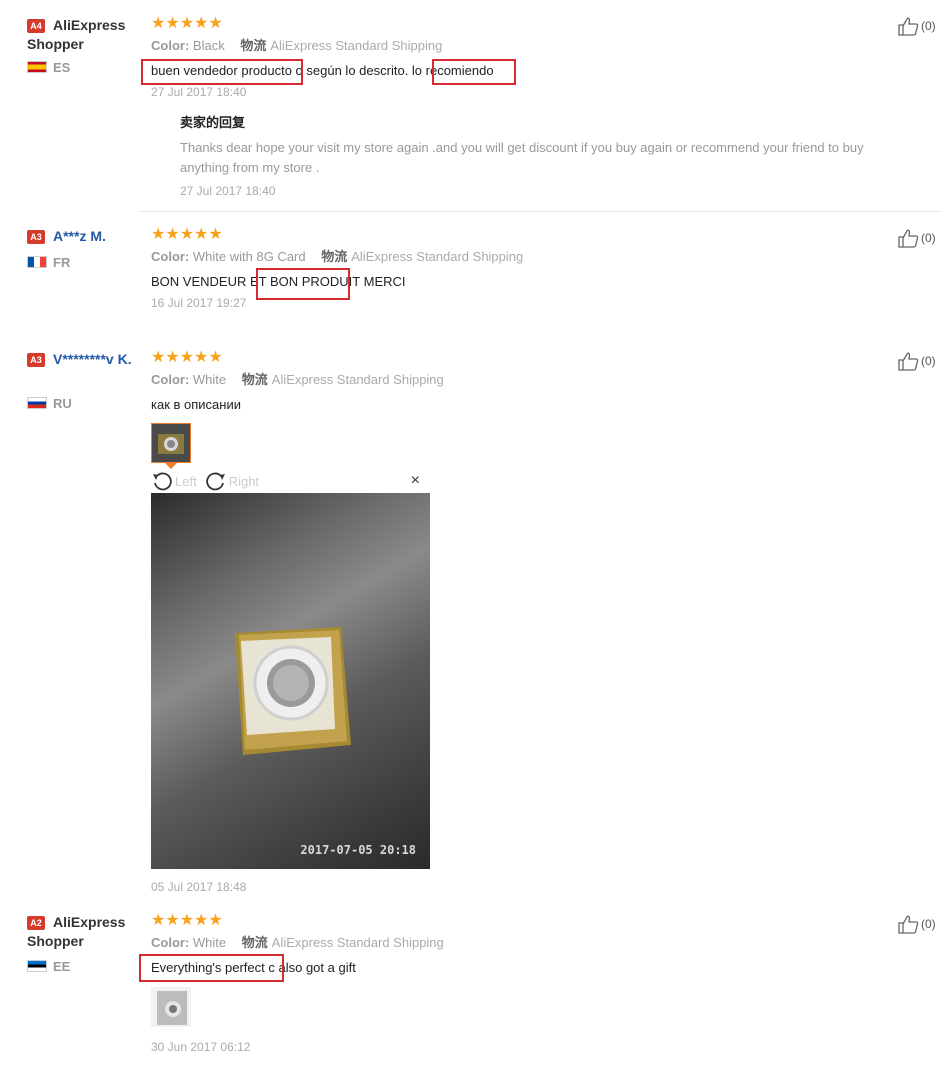  Describe the element at coordinates (48, 262) in the screenshot. I see `reviewer-country: FR` at that location.